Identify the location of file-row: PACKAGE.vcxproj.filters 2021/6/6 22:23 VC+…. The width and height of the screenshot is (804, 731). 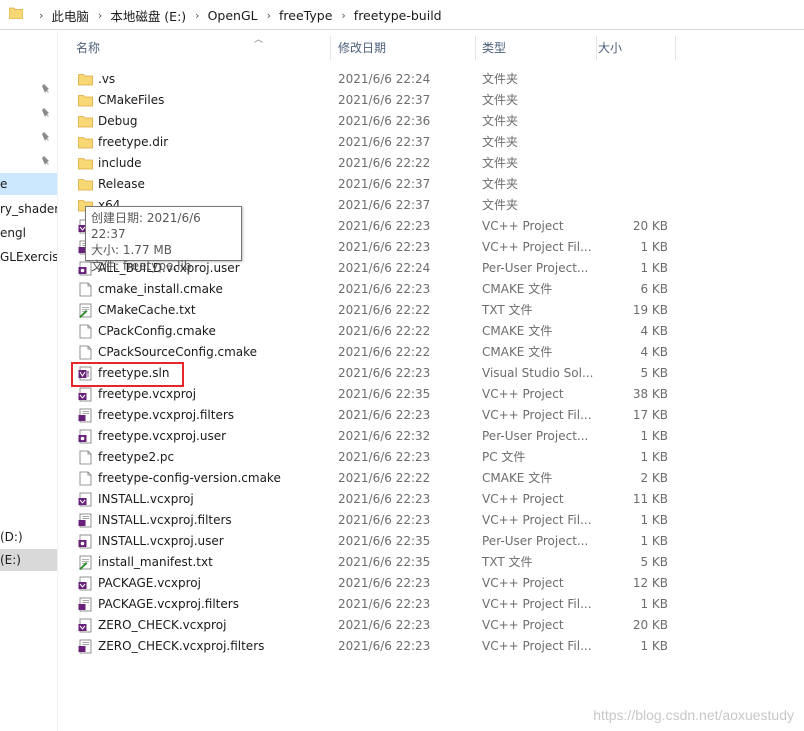
(368, 604).